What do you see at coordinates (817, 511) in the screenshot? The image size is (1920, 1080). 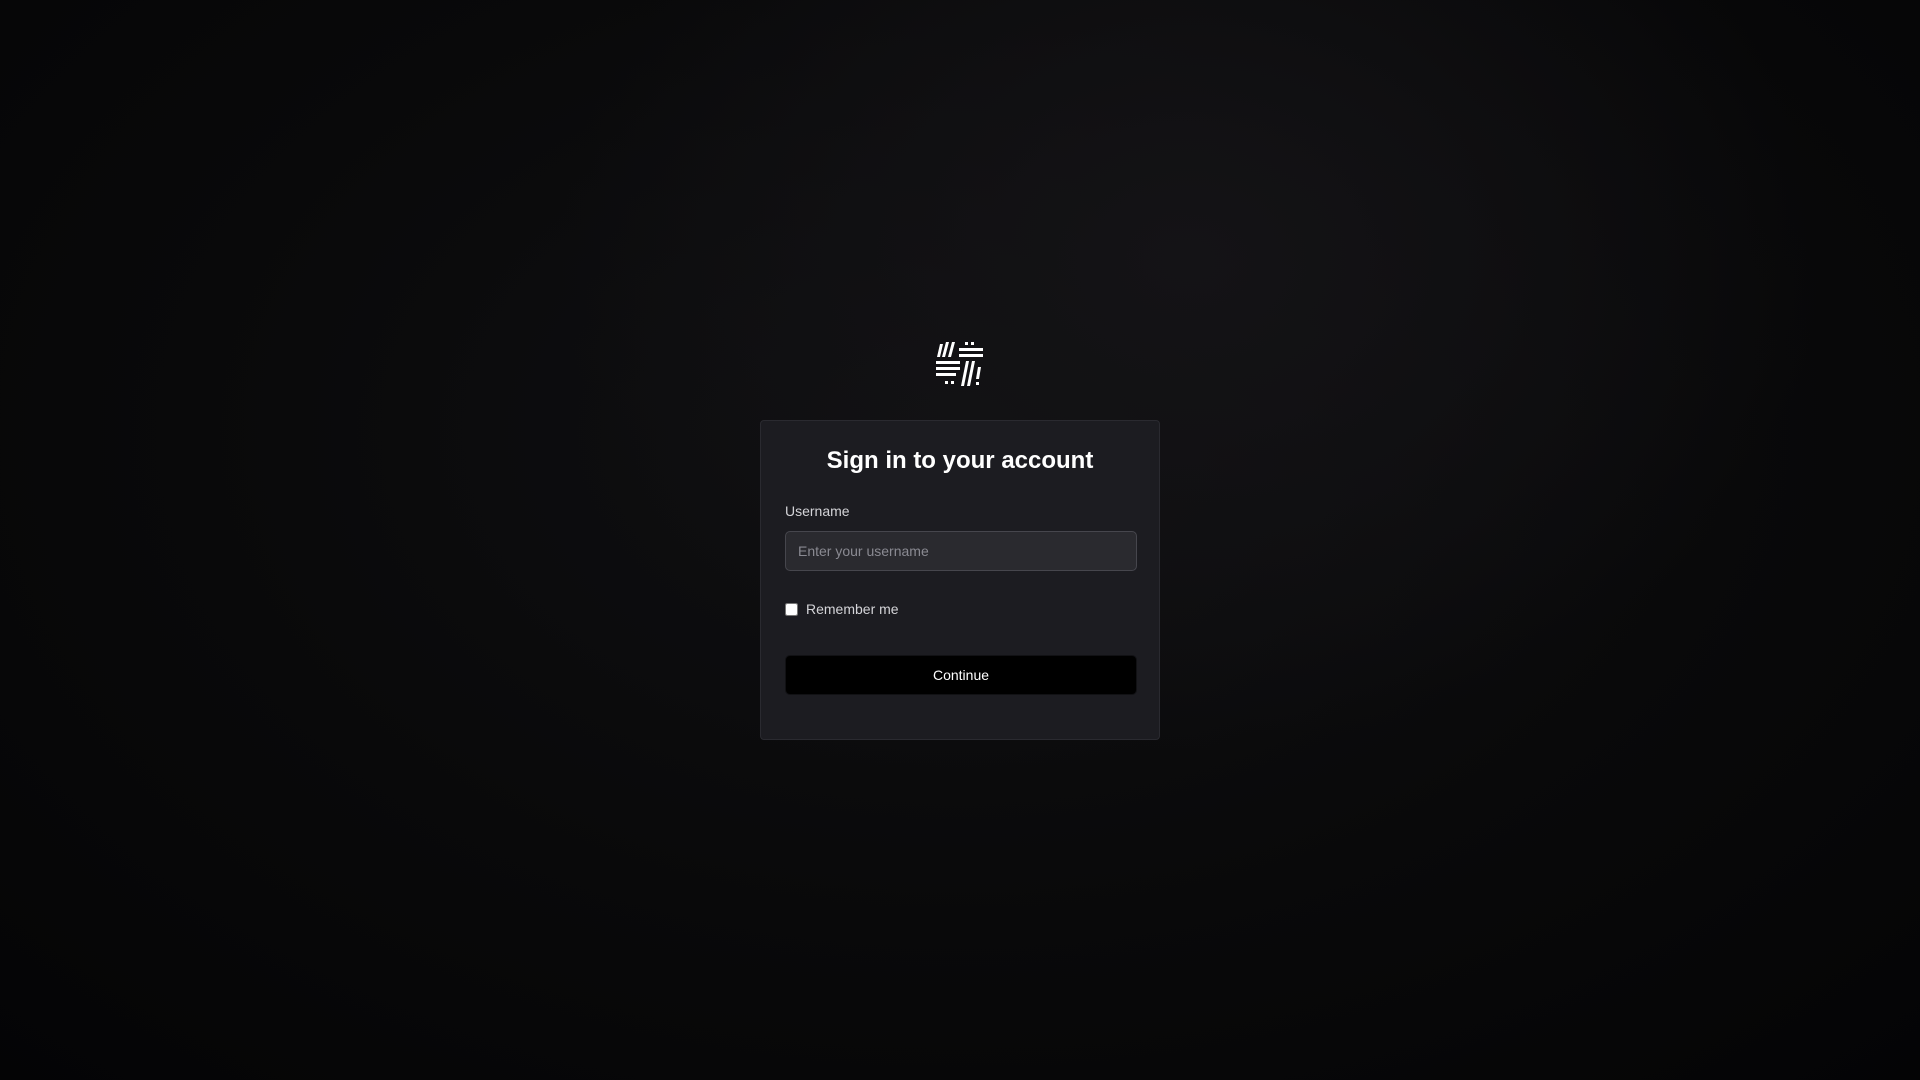 I see `username-label: Username` at bounding box center [817, 511].